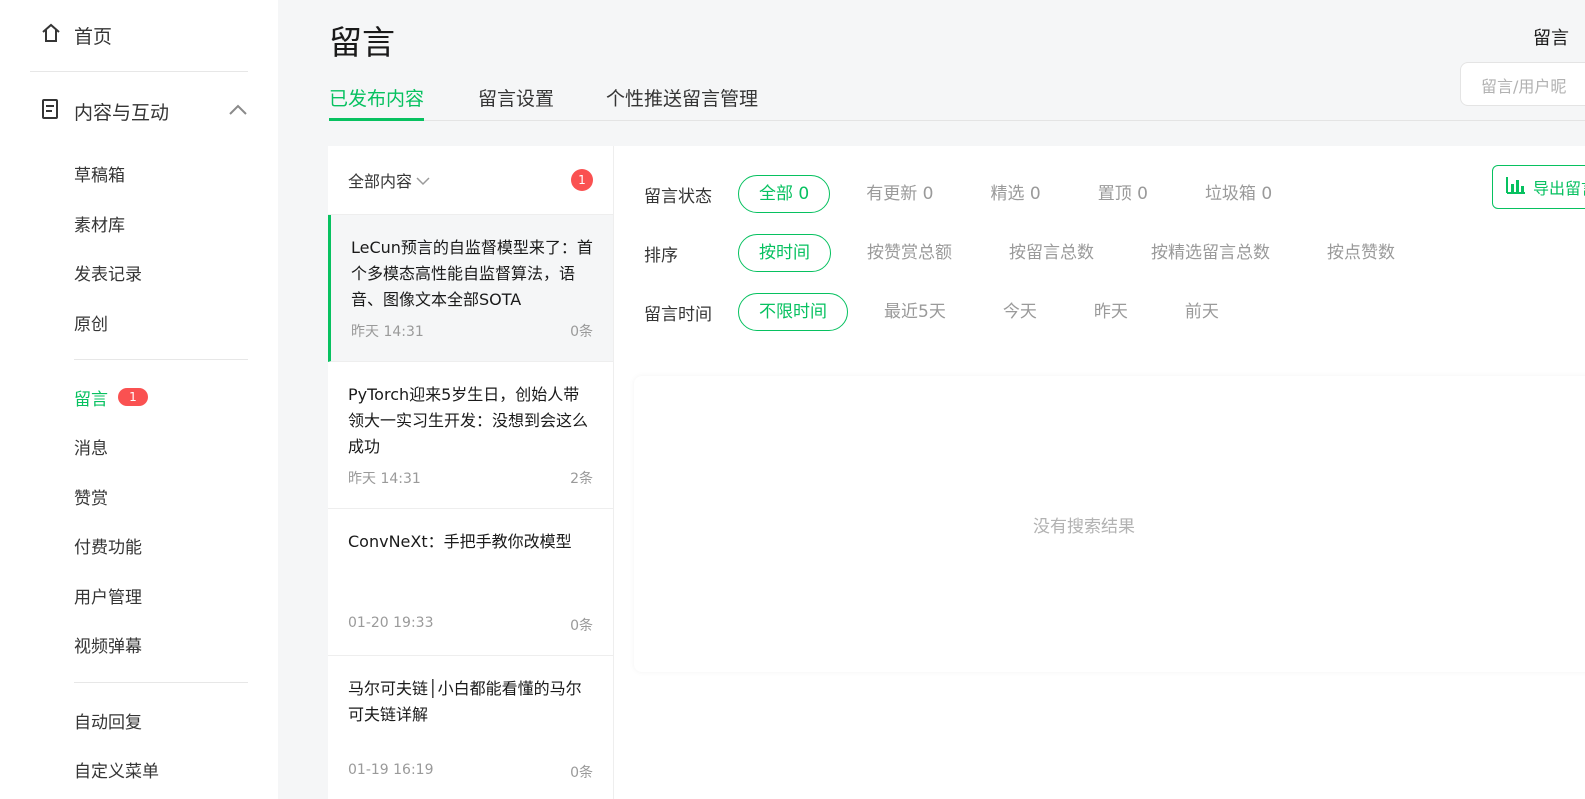 Image resolution: width=1585 pixels, height=799 pixels. What do you see at coordinates (1123, 194) in the screenshot?
I see `status-option-pinned: 置顶 0` at bounding box center [1123, 194].